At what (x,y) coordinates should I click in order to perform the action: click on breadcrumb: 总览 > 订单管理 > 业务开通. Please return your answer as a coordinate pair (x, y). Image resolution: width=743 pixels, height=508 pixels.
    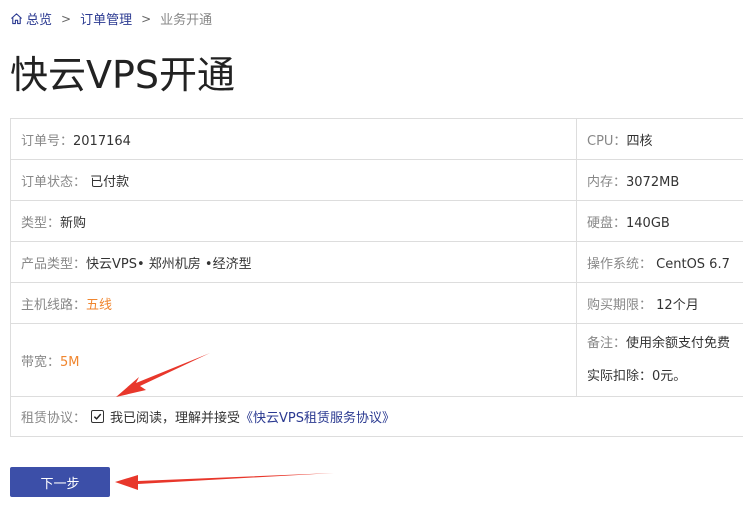
    Looking at the image, I should click on (111, 18).